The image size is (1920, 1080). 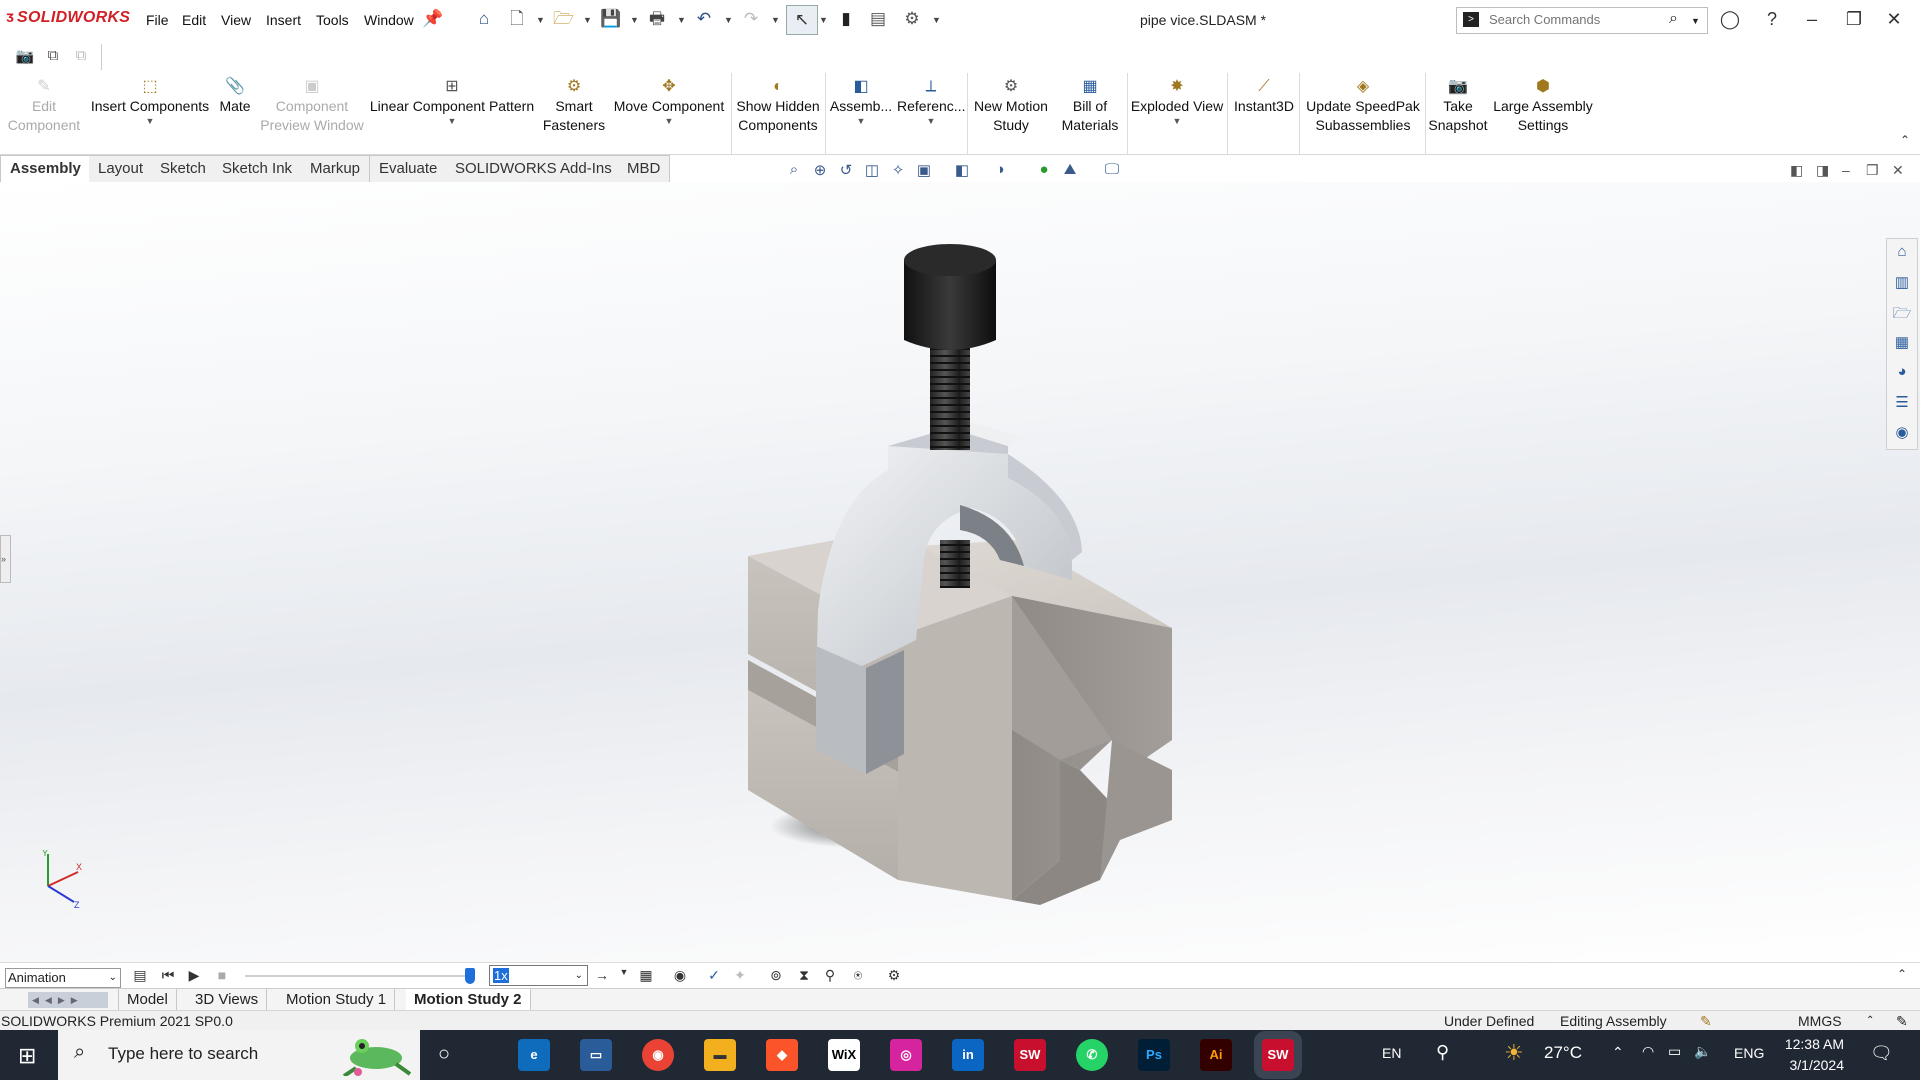 I want to click on edit-component-button: ✎ Edit Component, so click(x=44, y=113).